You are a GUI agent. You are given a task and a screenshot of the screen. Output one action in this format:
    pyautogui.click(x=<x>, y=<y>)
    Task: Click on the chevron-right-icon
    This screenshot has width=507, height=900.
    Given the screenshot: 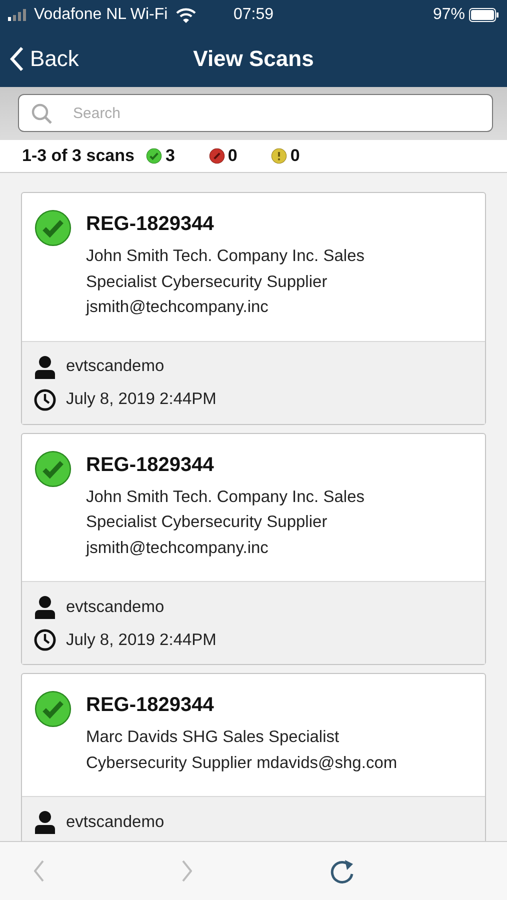 What is the action you would take?
    pyautogui.click(x=187, y=871)
    